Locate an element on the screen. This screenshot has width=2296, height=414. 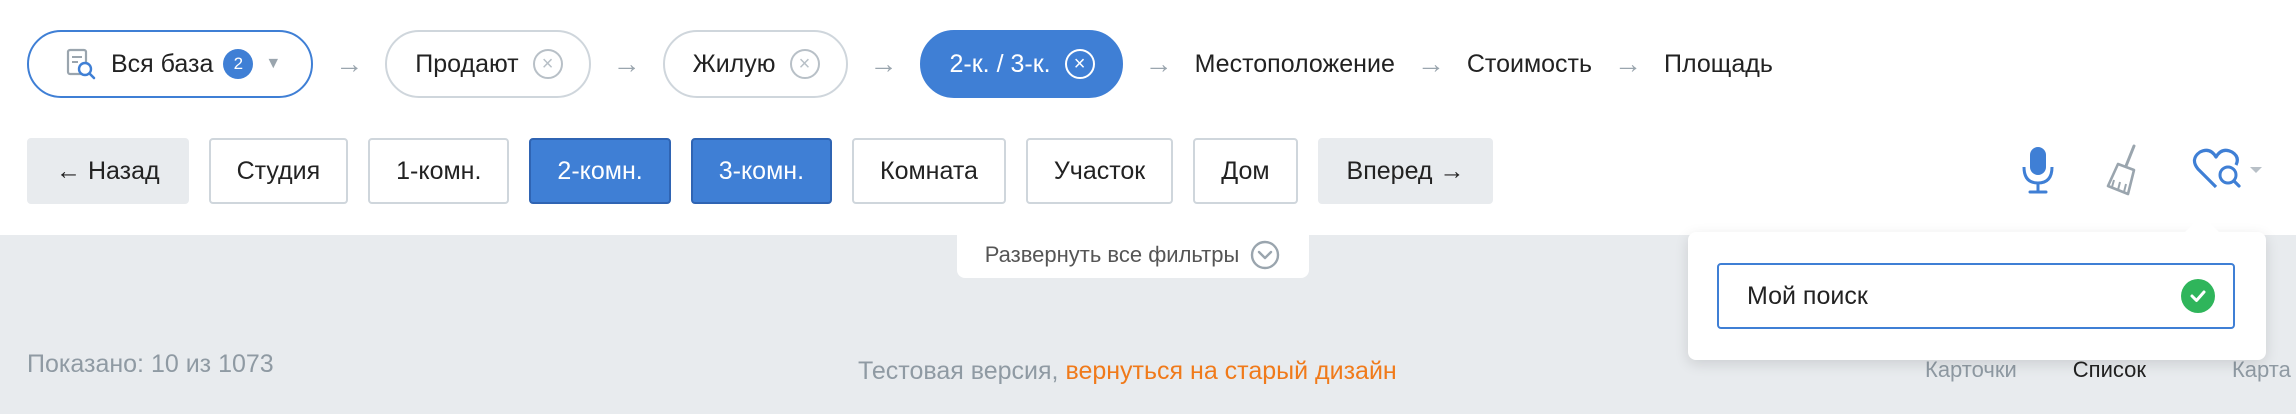
view-switcher: Карточки Список Карта is located at coordinates (2108, 370).